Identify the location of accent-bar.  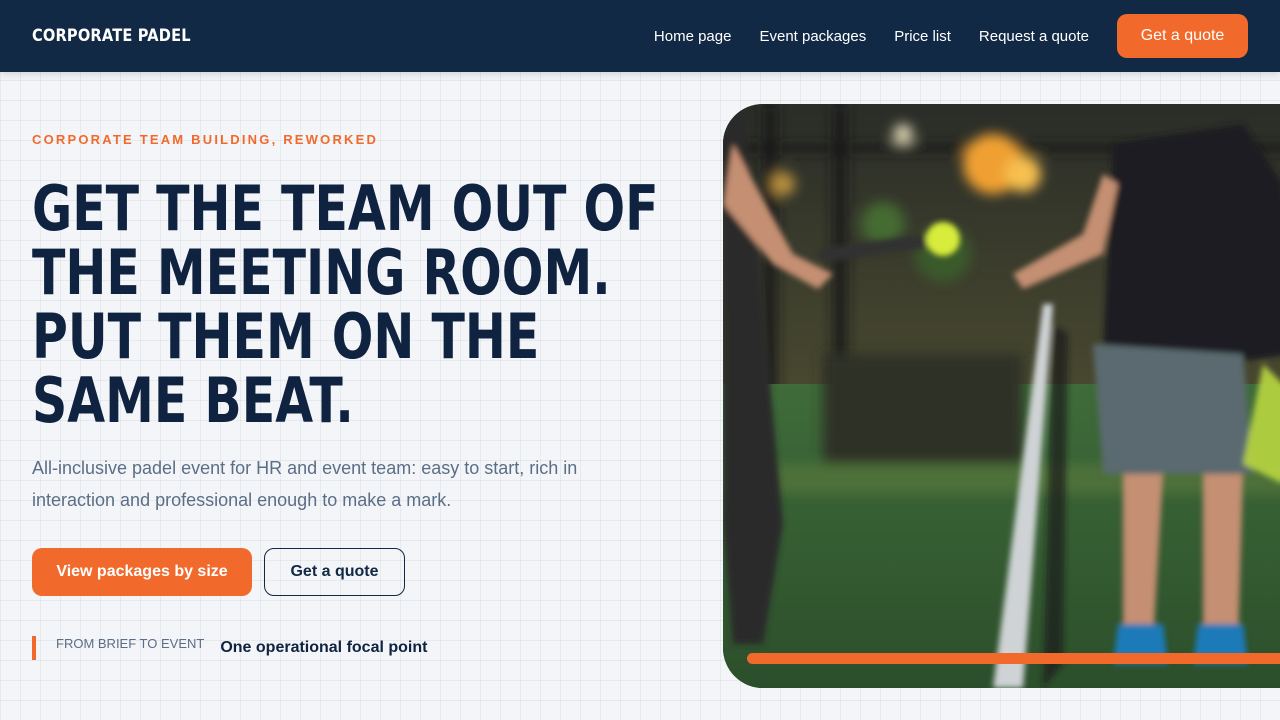
(34, 648).